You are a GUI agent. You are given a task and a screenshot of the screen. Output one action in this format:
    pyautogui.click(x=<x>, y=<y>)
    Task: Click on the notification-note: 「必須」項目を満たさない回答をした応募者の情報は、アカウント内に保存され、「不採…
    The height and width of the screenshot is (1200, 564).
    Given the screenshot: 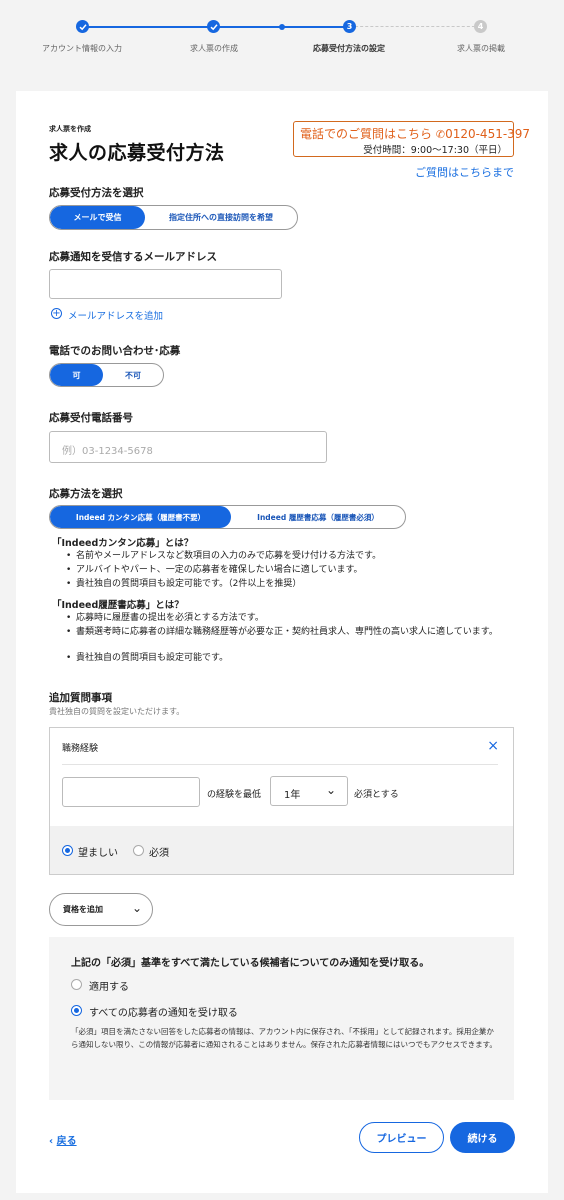 What is the action you would take?
    pyautogui.click(x=284, y=1038)
    